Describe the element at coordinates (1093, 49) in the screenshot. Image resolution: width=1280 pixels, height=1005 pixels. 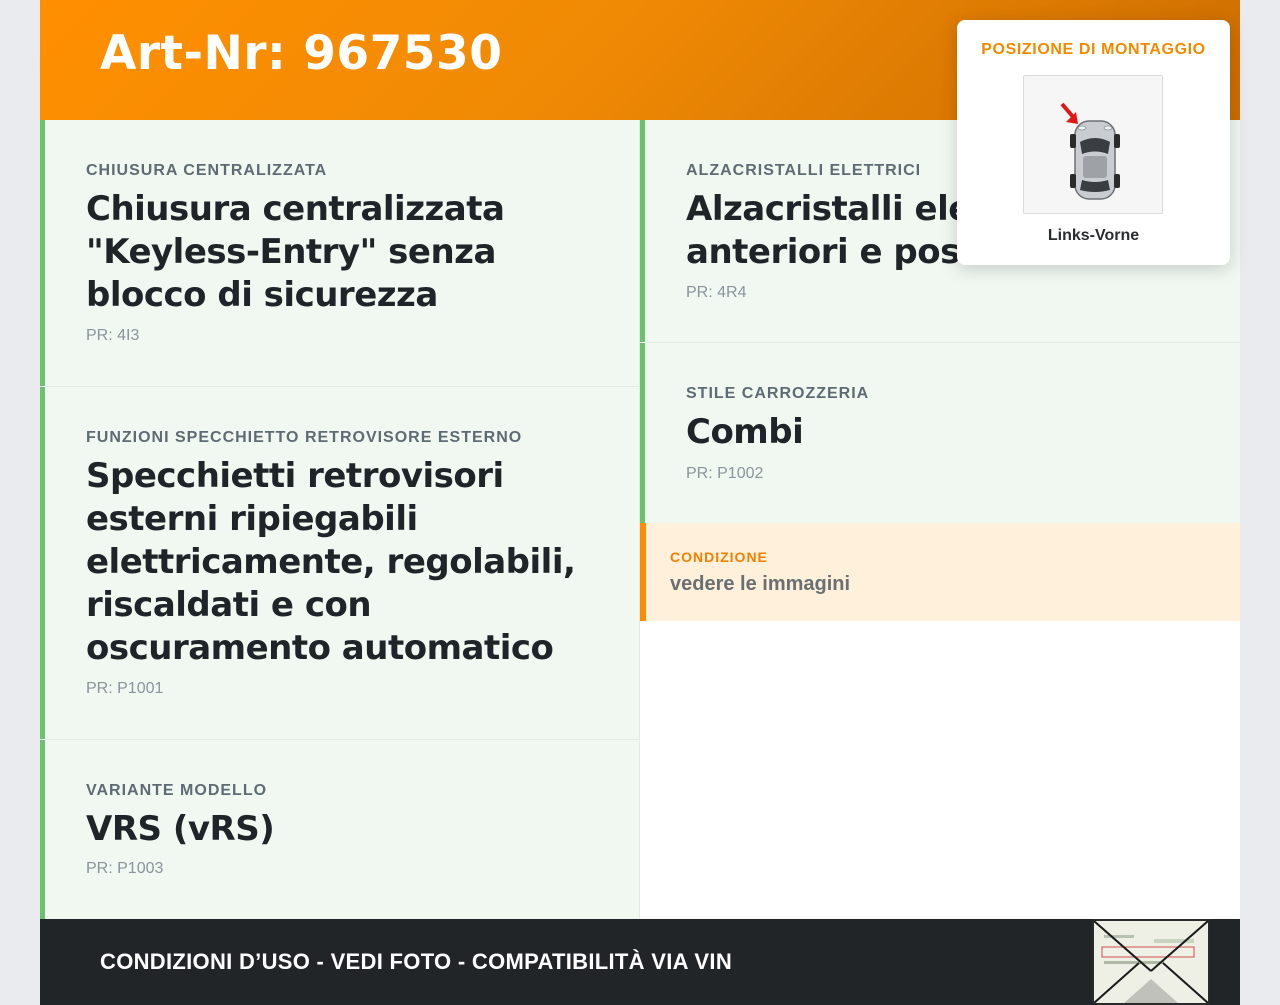
I see `popover-title: POSIZIONE DI MONTAGGIO` at that location.